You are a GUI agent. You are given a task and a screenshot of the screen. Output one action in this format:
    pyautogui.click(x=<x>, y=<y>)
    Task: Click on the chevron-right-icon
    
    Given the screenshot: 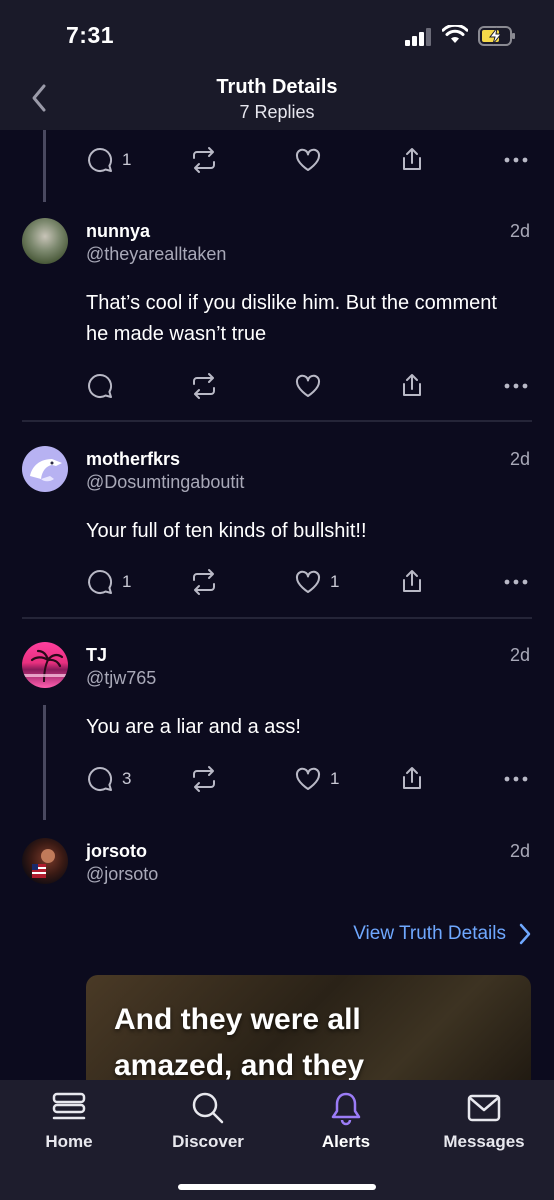 What is the action you would take?
    pyautogui.click(x=525, y=934)
    